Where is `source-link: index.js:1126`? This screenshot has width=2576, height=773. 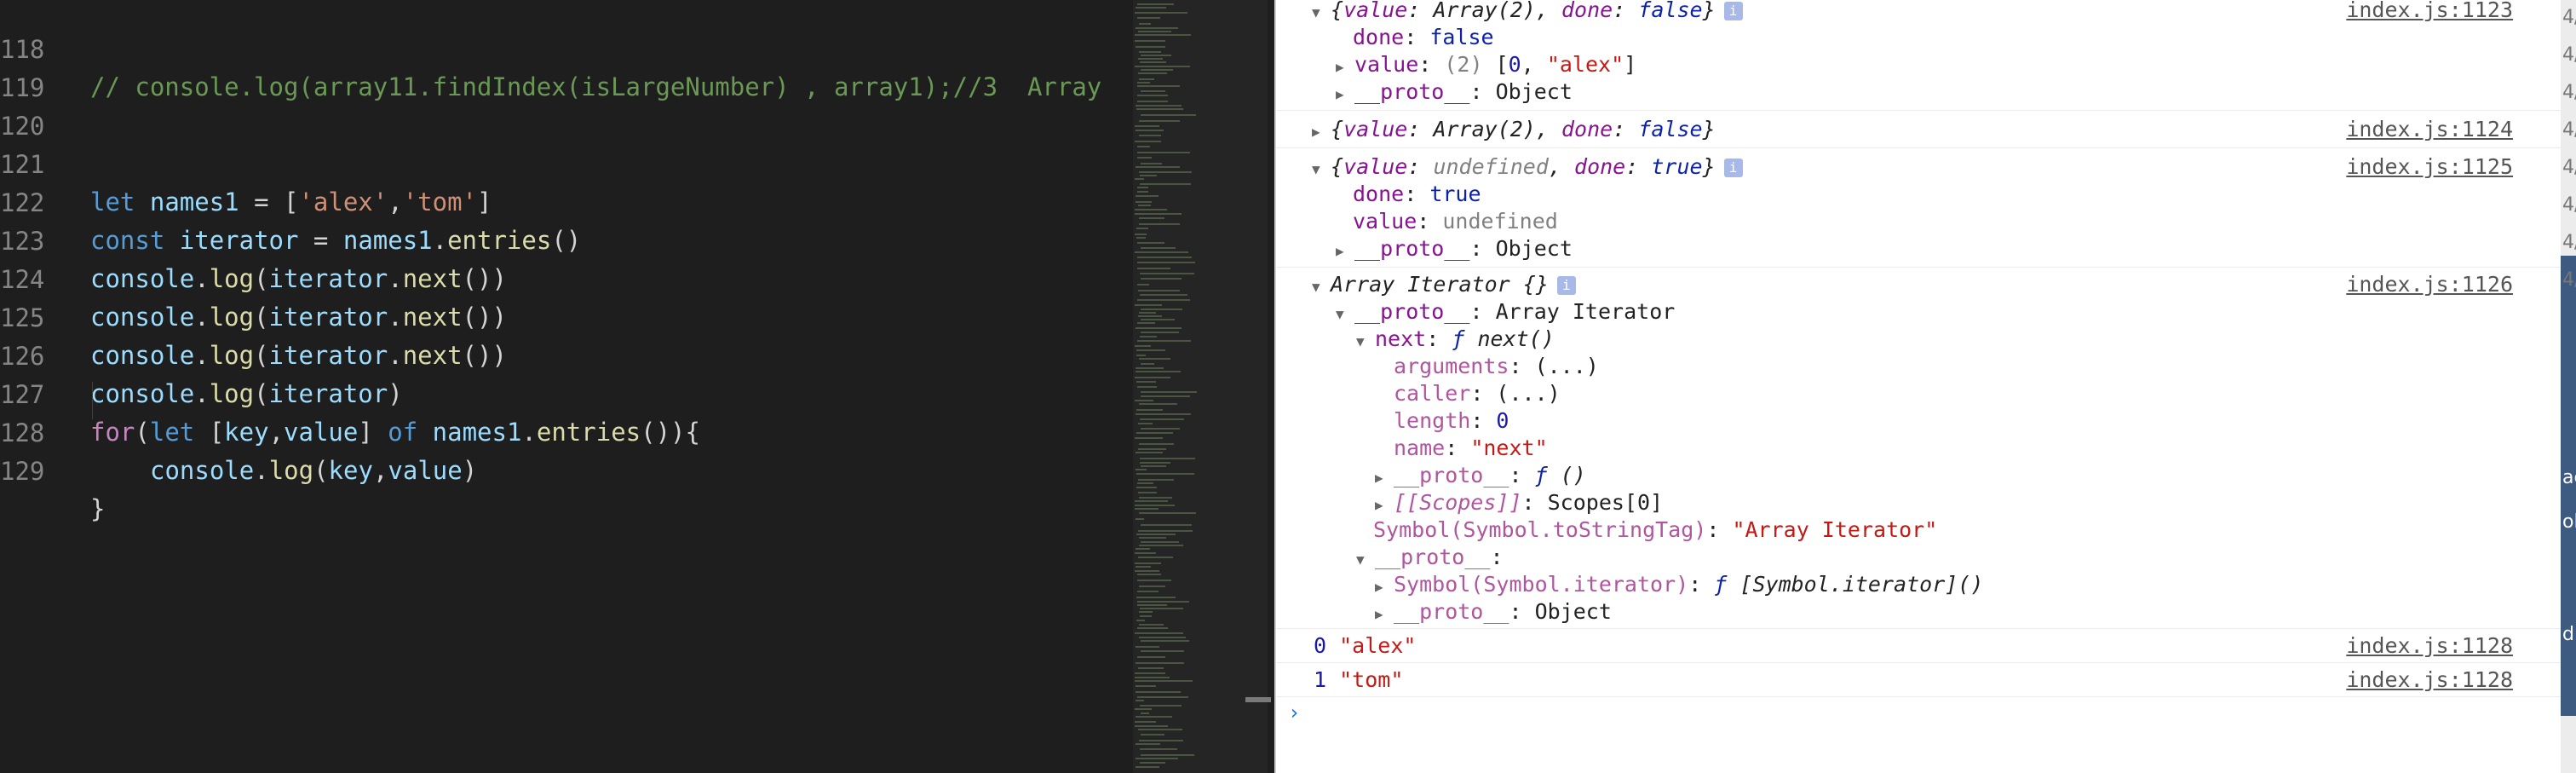 source-link: index.js:1126 is located at coordinates (2429, 285).